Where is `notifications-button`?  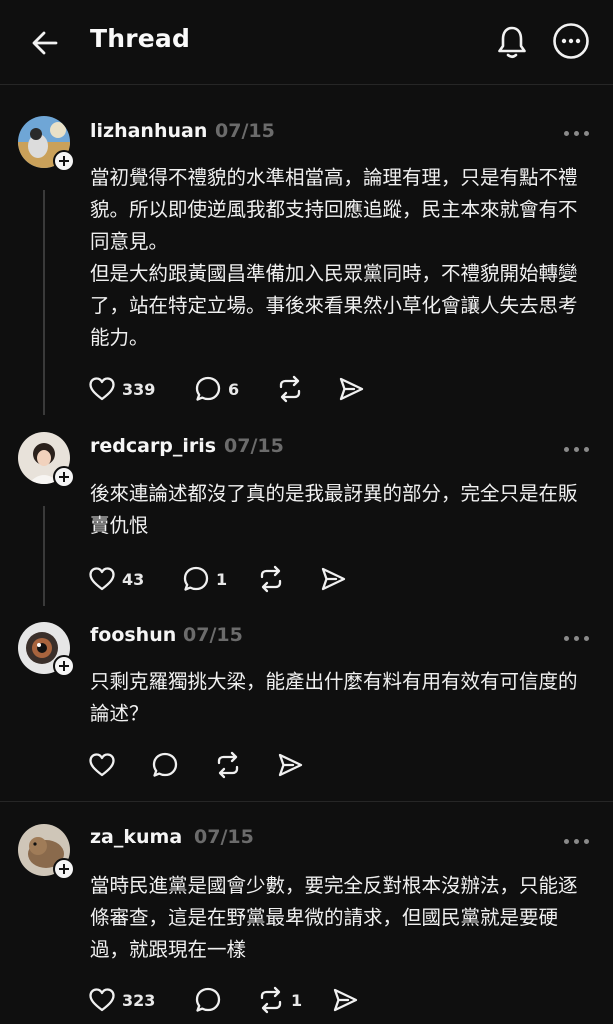
notifications-button is located at coordinates (512, 42).